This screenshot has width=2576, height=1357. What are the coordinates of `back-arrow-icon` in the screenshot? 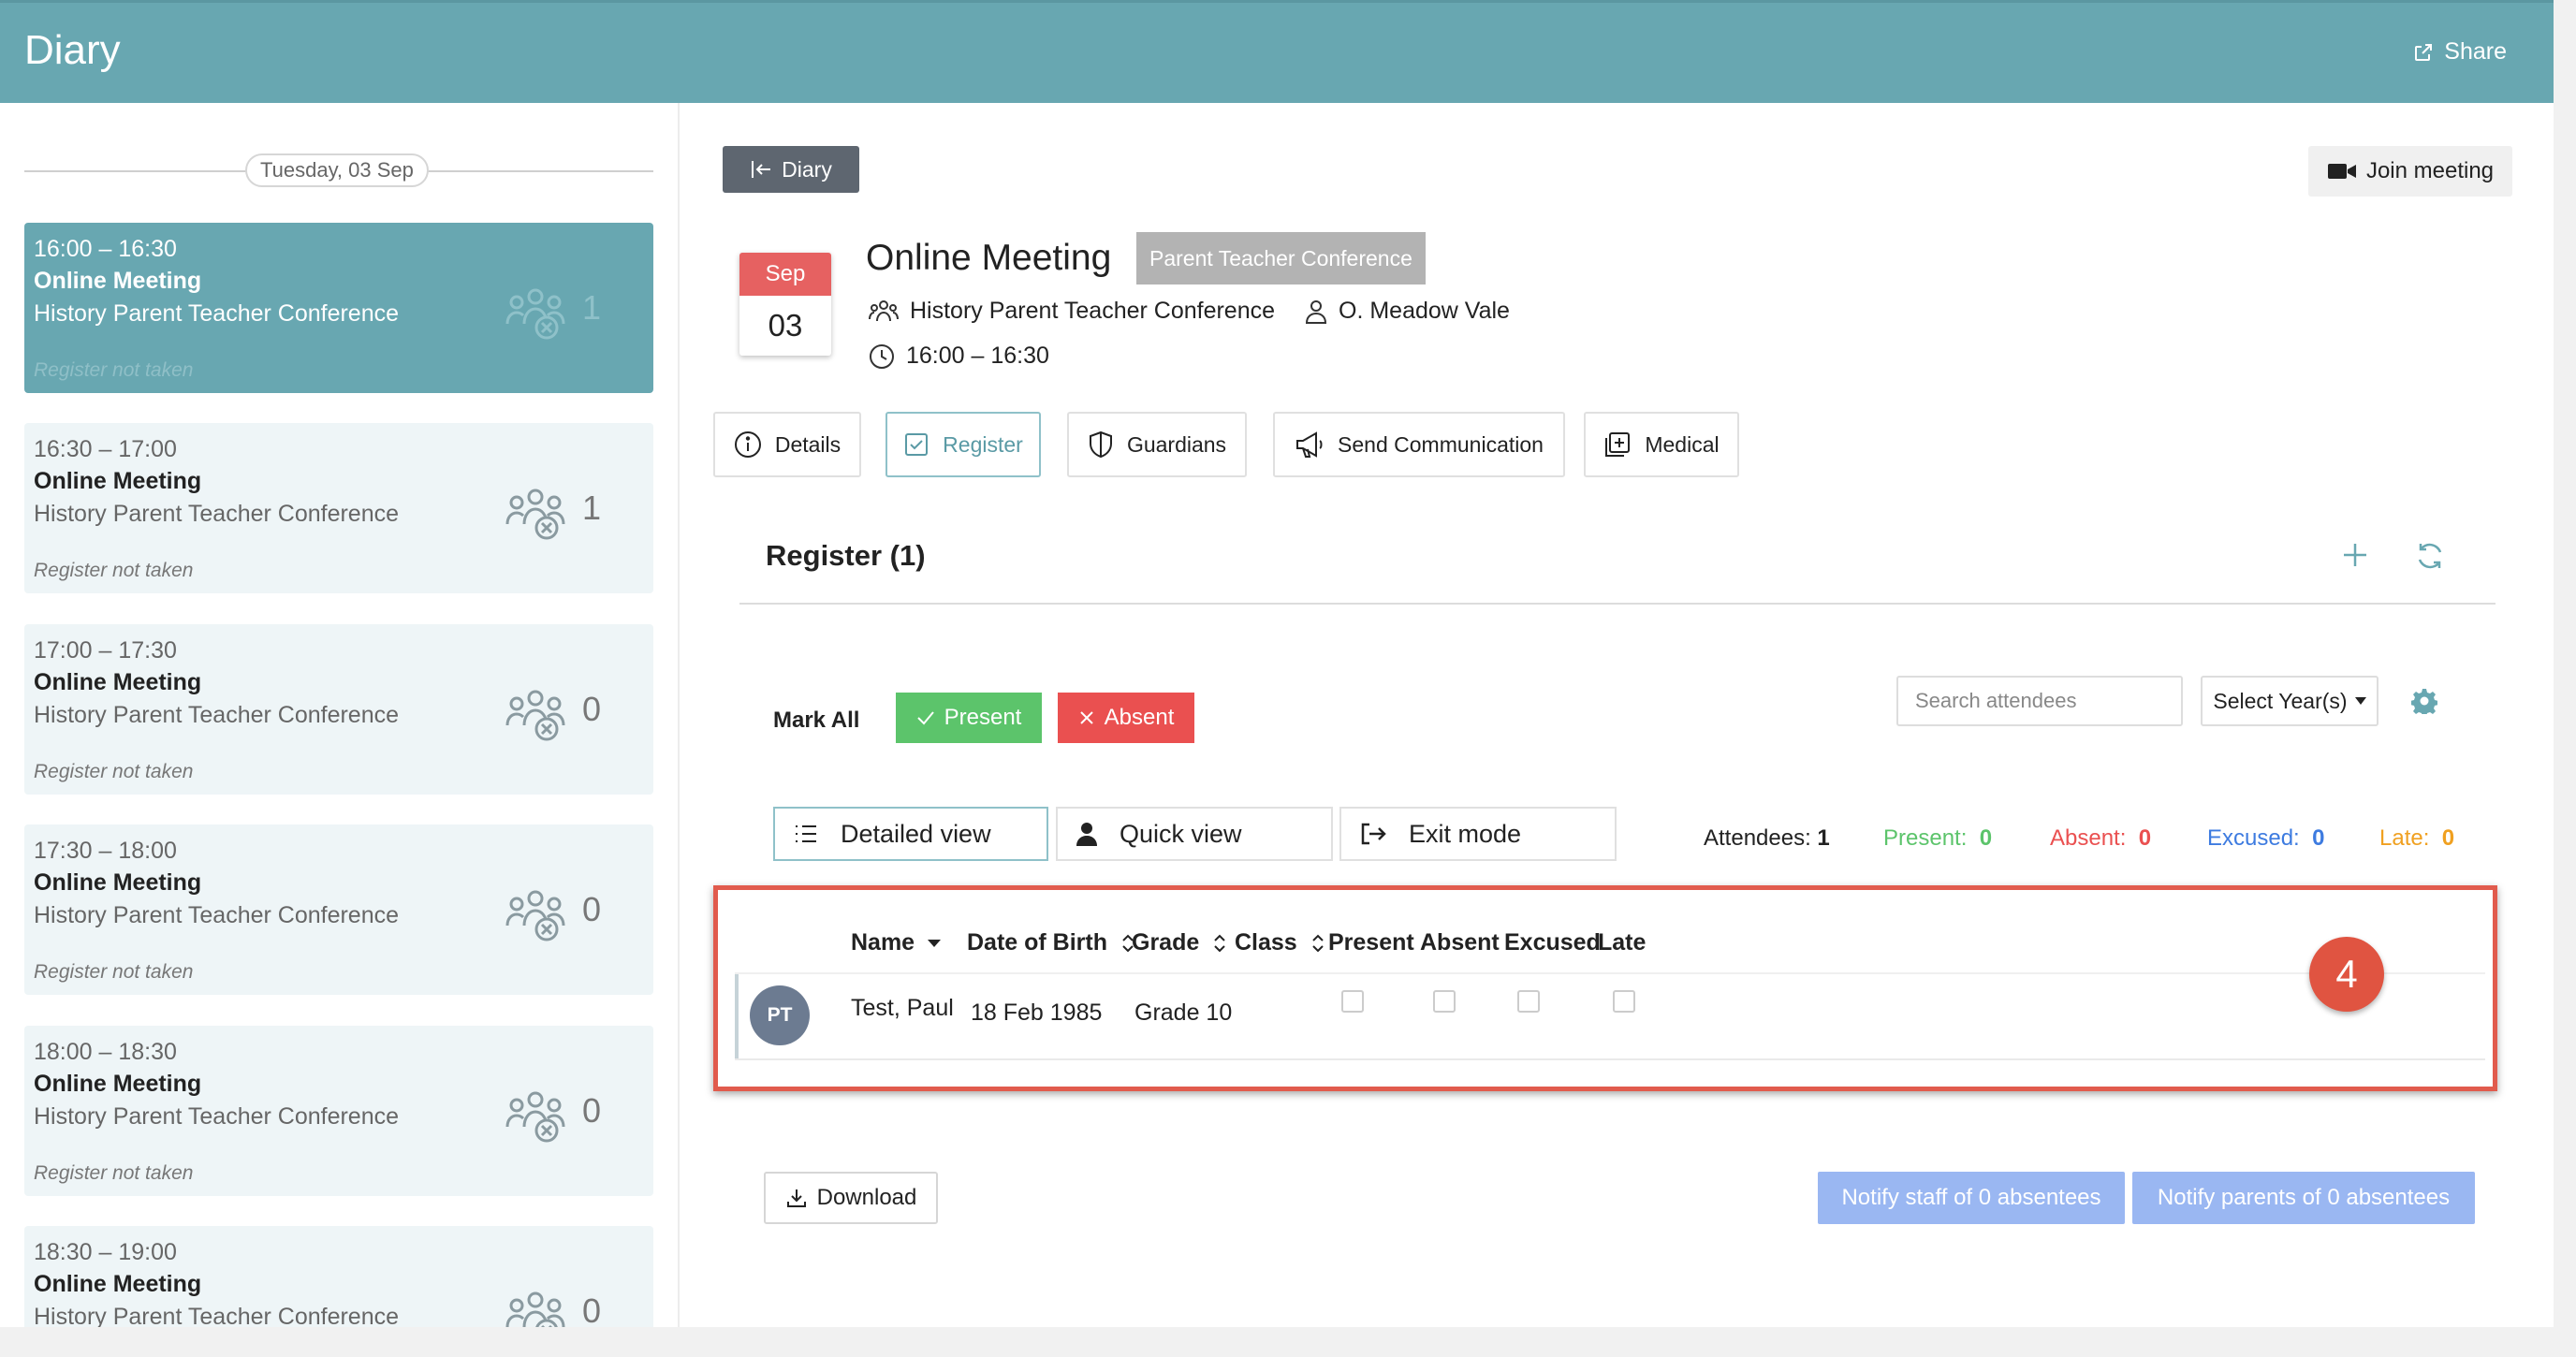 It's located at (761, 170).